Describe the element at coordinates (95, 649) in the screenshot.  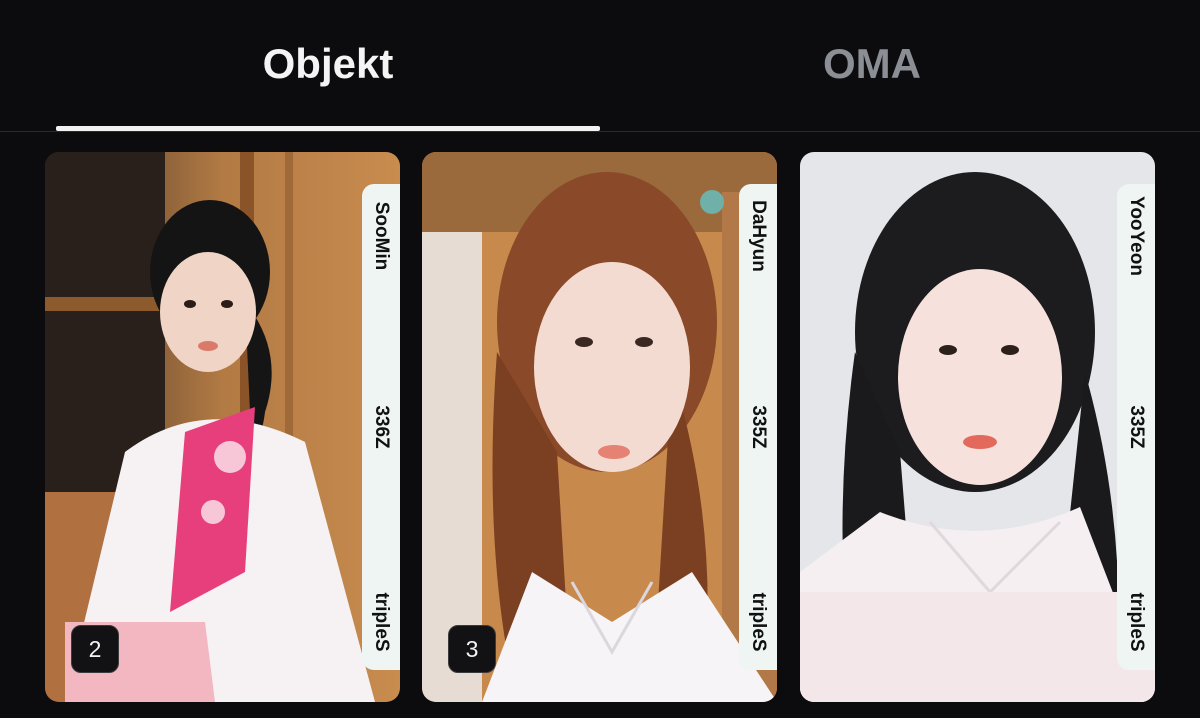
I see `copy-count-badge: 2` at that location.